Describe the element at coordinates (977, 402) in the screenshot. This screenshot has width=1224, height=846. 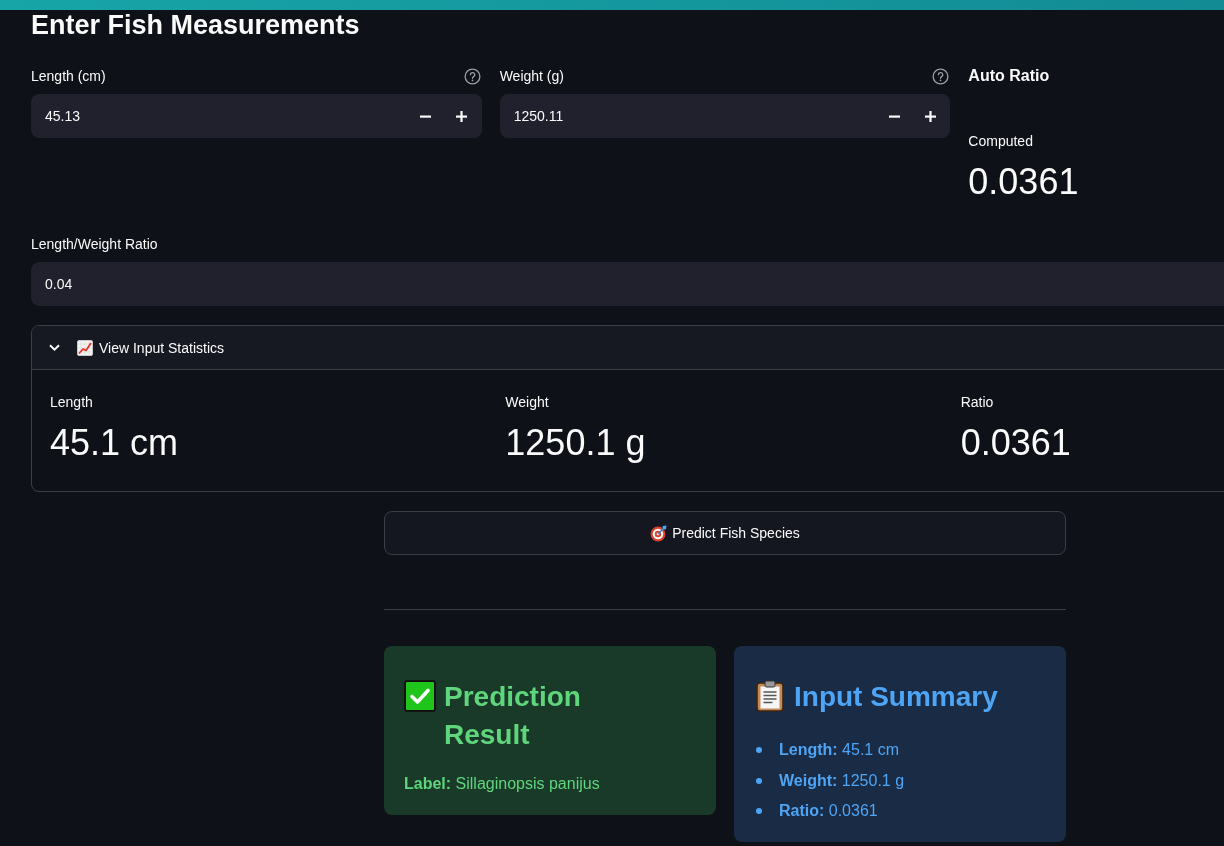
I see `metric-label: Ratio` at that location.